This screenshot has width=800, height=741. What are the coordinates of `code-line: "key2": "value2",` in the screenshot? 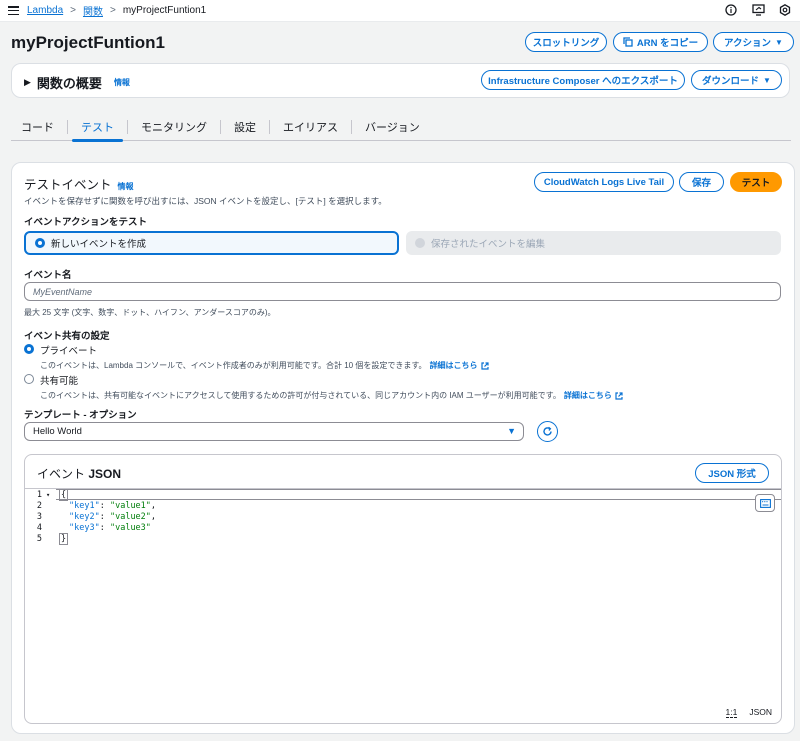 It's located at (113, 516).